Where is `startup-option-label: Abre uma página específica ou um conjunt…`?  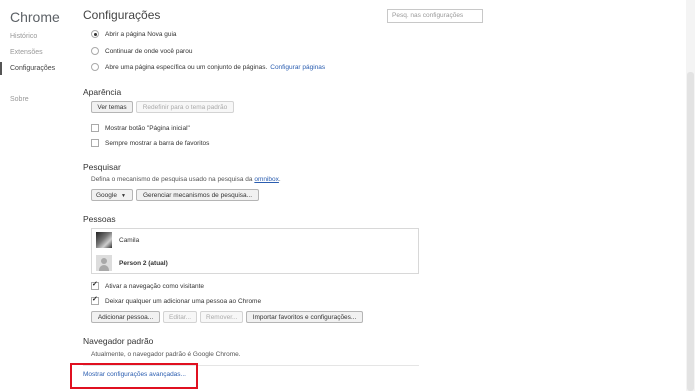
startup-option-label: Abre uma página específica ou um conjunt… is located at coordinates (186, 67).